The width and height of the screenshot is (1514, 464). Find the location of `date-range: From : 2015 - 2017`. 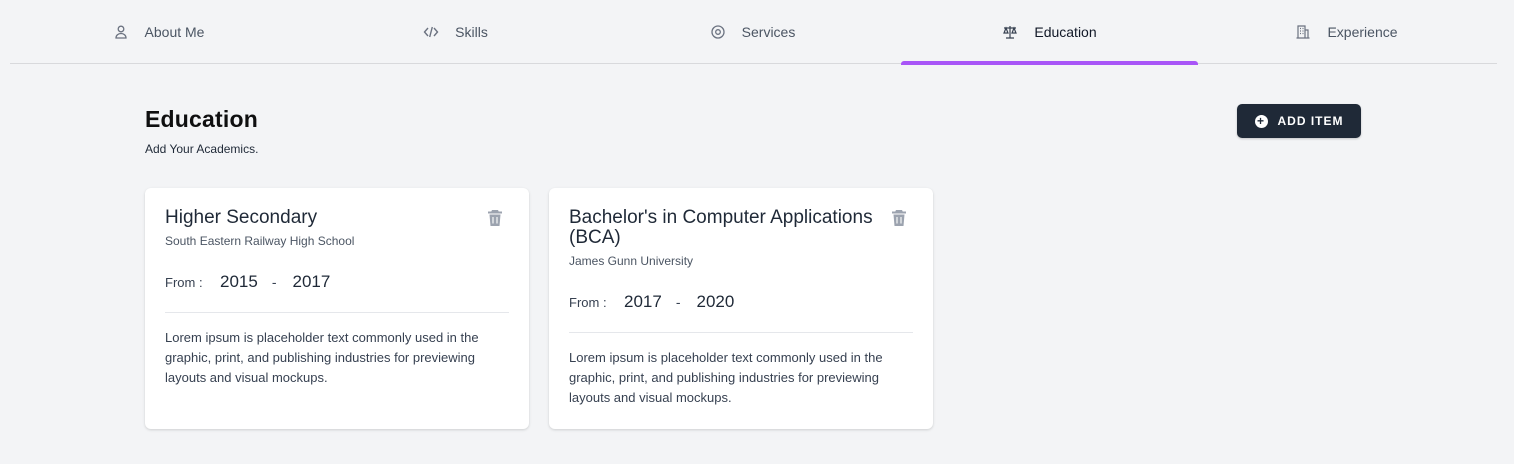

date-range: From : 2015 - 2017 is located at coordinates (247, 282).